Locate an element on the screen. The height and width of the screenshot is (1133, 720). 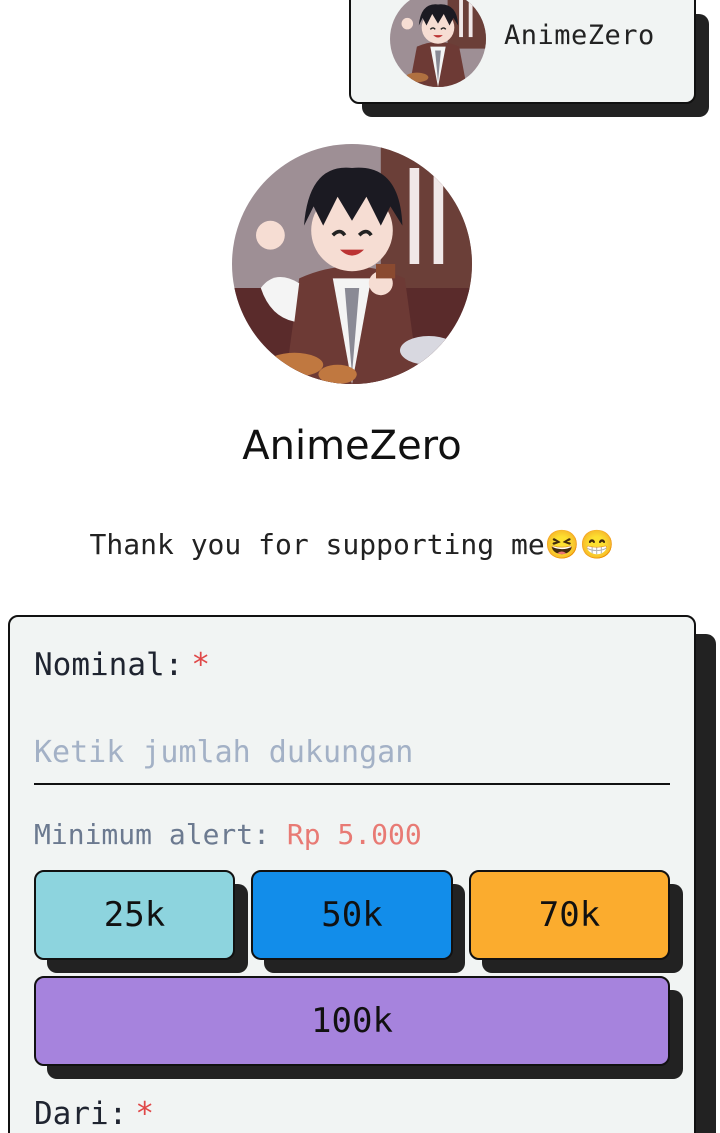
minimum-alert-label: Minimum alert: is located at coordinates (152, 834).